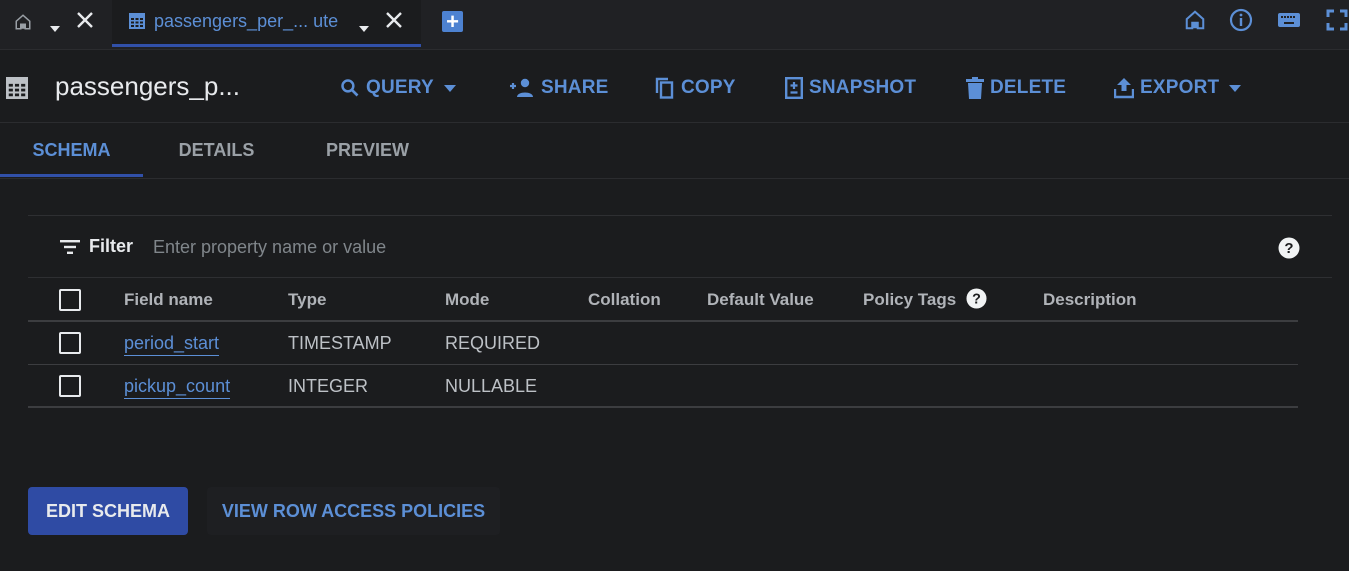 This screenshot has height=571, width=1349. Describe the element at coordinates (575, 87) in the screenshot. I see `share-label: SHARE` at that location.